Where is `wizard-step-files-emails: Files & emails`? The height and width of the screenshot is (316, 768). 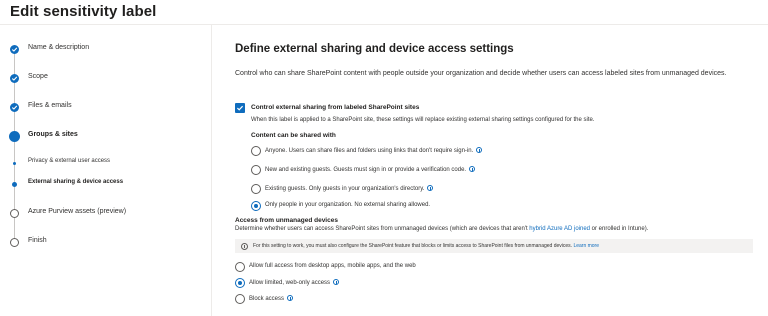
wizard-step-files-emails: Files & emails is located at coordinates (105, 107).